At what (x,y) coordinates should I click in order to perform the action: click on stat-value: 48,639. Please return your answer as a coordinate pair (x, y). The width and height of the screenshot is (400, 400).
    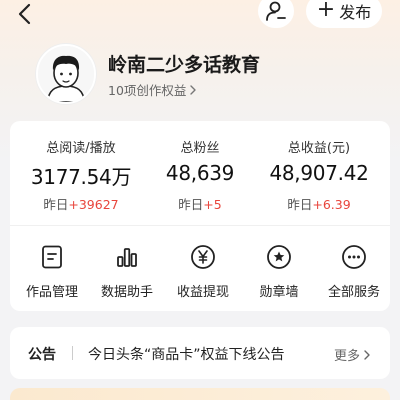
    Looking at the image, I should click on (200, 173).